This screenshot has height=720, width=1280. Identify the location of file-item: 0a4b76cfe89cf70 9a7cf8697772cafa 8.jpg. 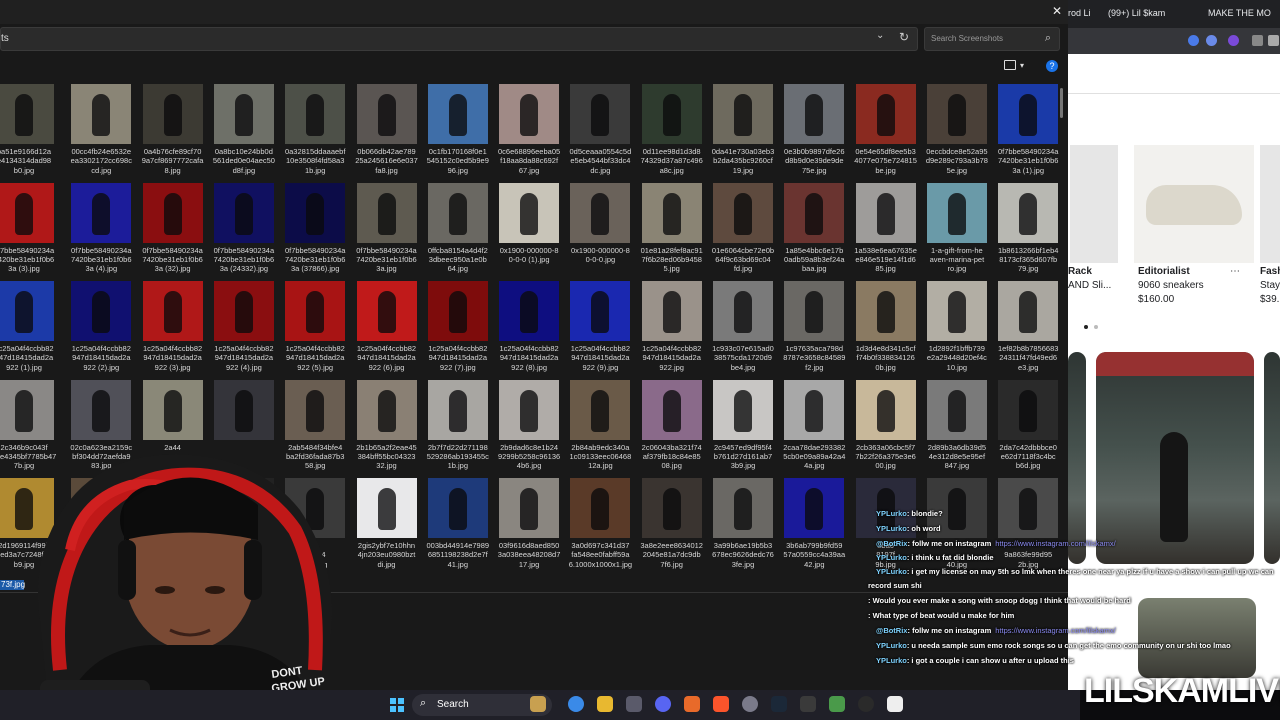
(172, 131).